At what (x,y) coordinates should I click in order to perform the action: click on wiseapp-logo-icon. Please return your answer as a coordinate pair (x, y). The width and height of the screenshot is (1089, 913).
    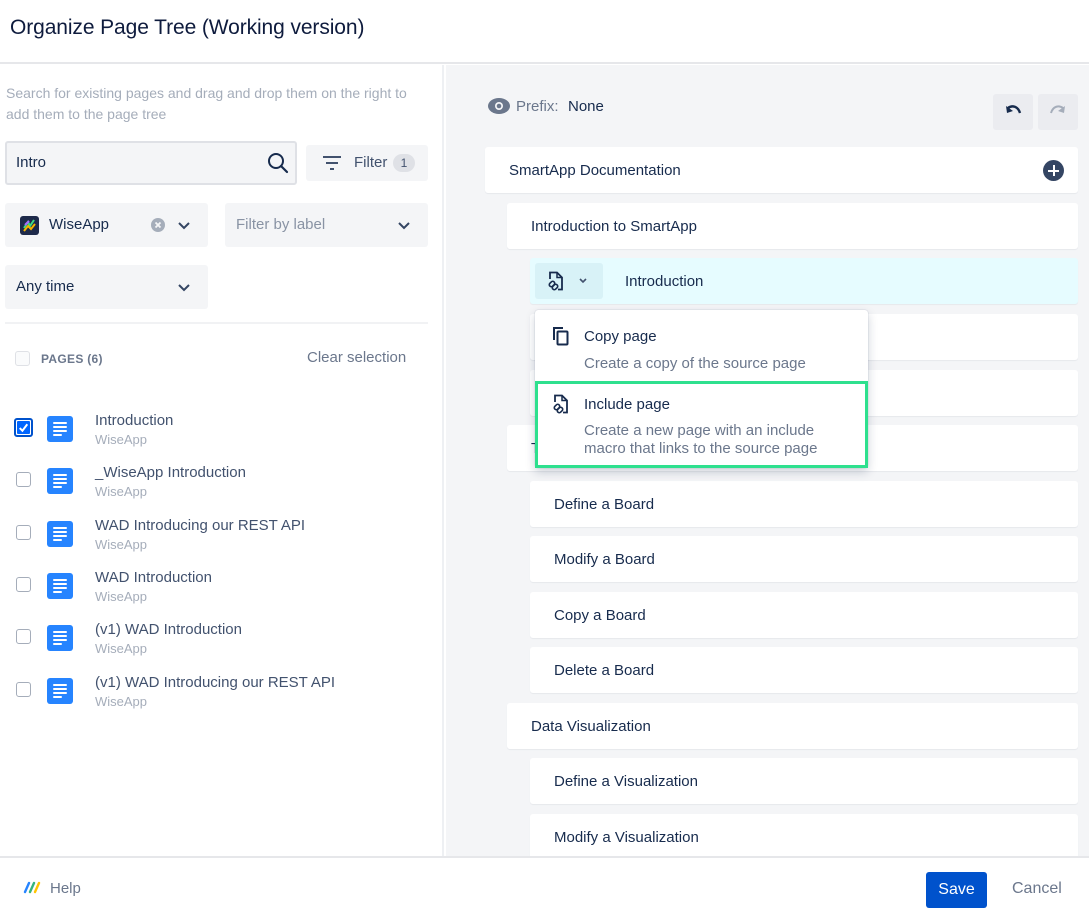
    Looking at the image, I should click on (29, 225).